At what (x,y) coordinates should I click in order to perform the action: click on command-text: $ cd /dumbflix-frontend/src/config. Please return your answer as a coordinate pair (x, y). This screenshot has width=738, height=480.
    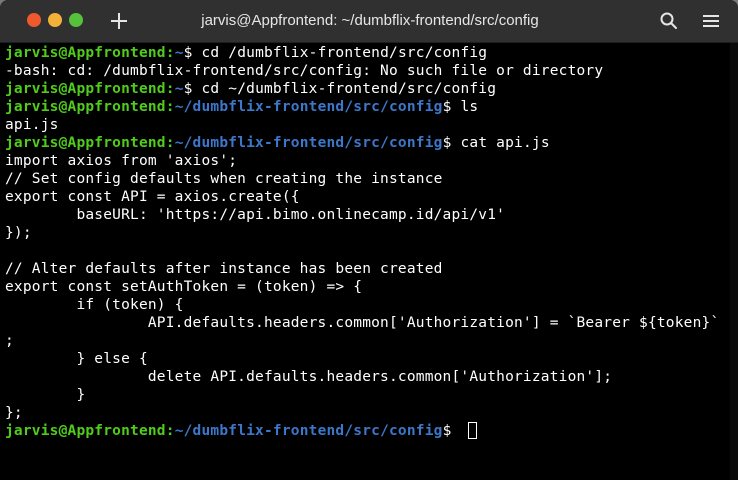
    Looking at the image, I should click on (335, 53).